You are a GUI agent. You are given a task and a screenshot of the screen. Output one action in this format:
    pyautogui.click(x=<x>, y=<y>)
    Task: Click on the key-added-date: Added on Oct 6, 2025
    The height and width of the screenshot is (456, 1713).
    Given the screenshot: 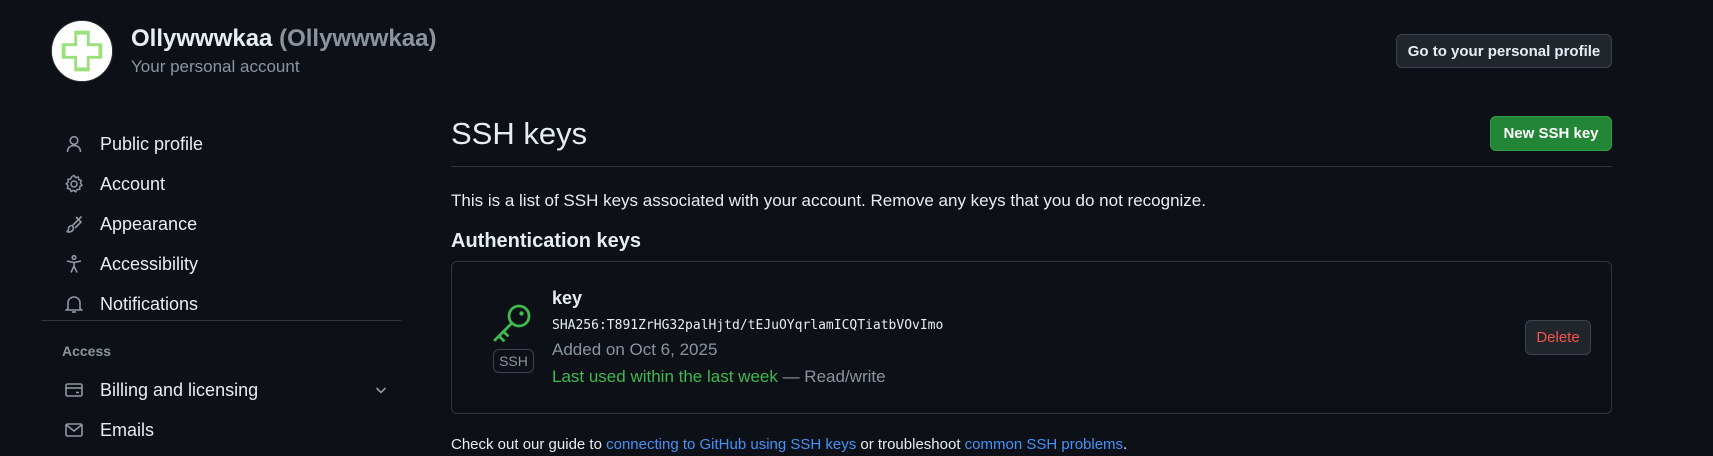 What is the action you would take?
    pyautogui.click(x=635, y=349)
    